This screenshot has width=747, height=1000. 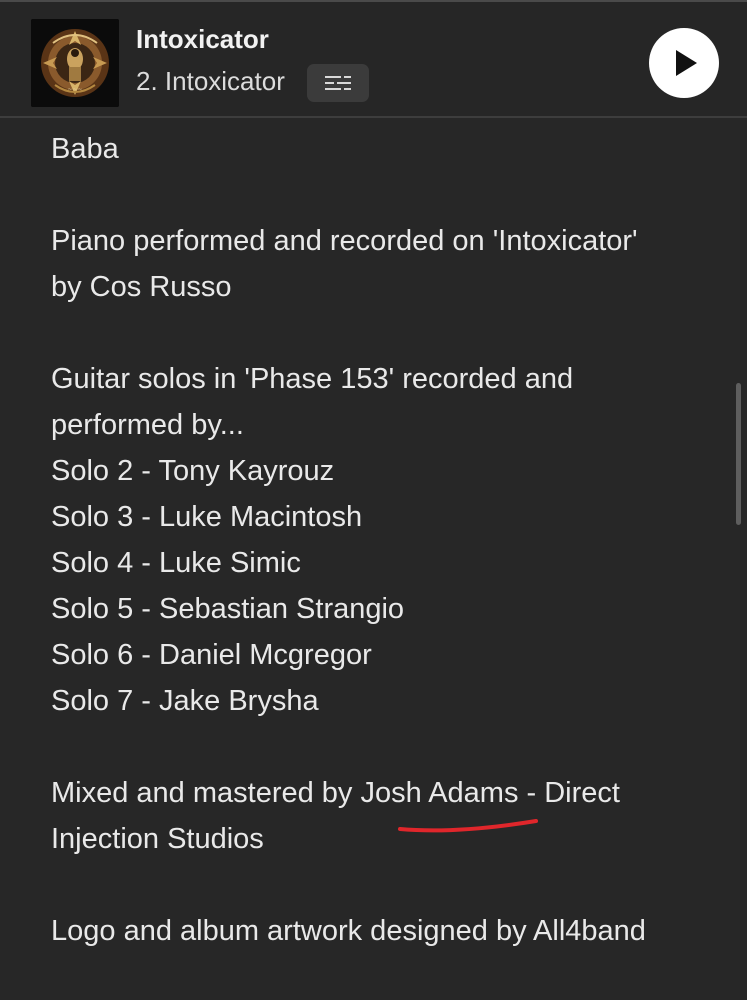 I want to click on red-underline-annotation, so click(x=468, y=826).